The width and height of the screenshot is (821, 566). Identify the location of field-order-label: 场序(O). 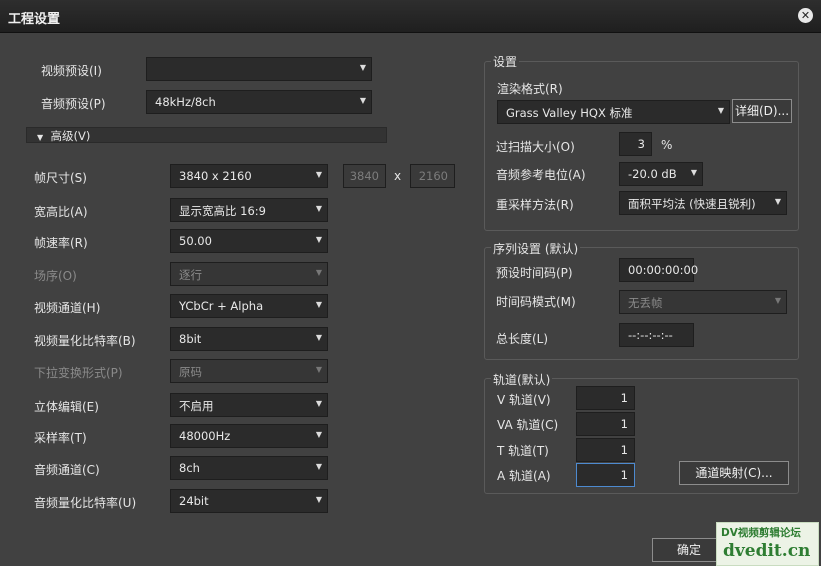
(55, 276).